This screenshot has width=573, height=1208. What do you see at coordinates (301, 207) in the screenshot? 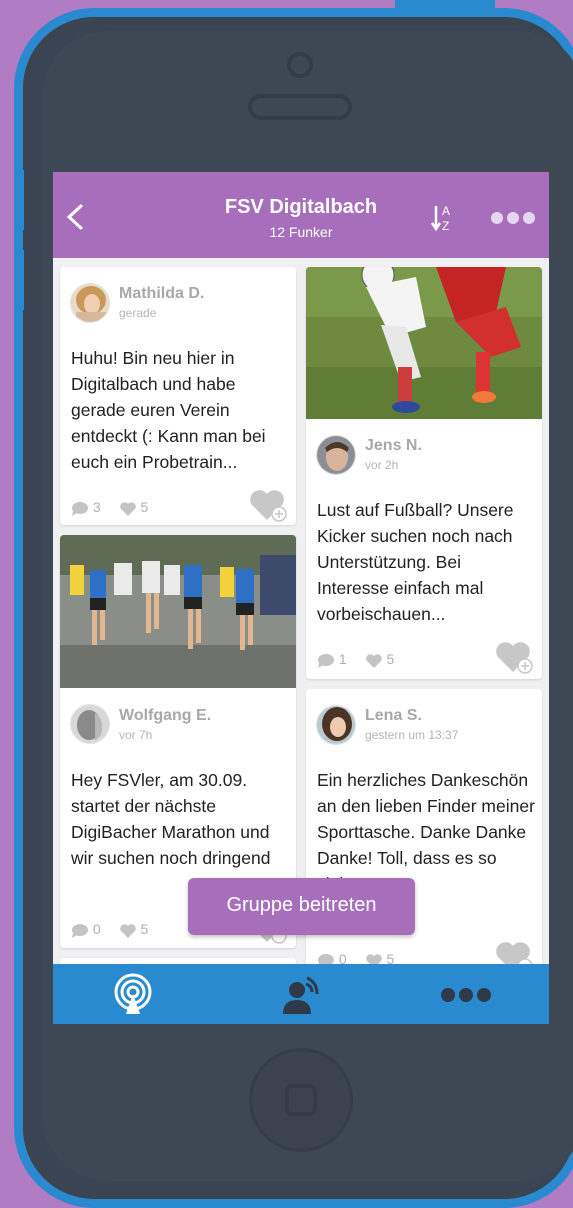
I see `group-title: FSV Digitalbach` at bounding box center [301, 207].